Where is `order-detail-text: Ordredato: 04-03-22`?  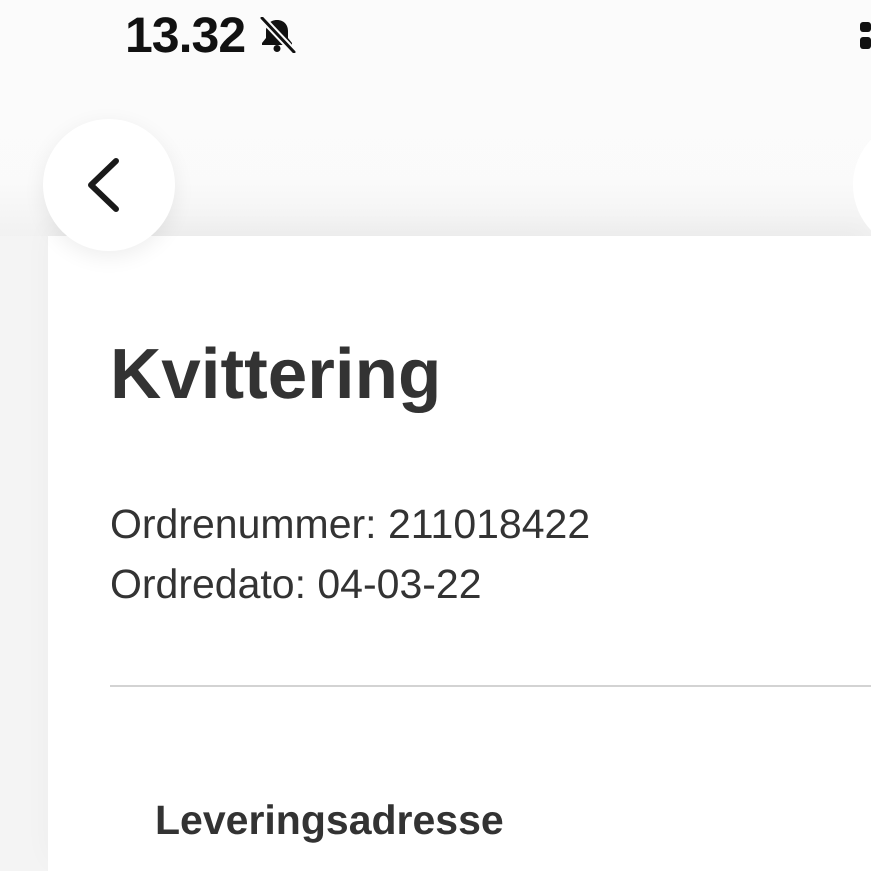
order-detail-text: Ordredato: 04-03-22 is located at coordinates (296, 584).